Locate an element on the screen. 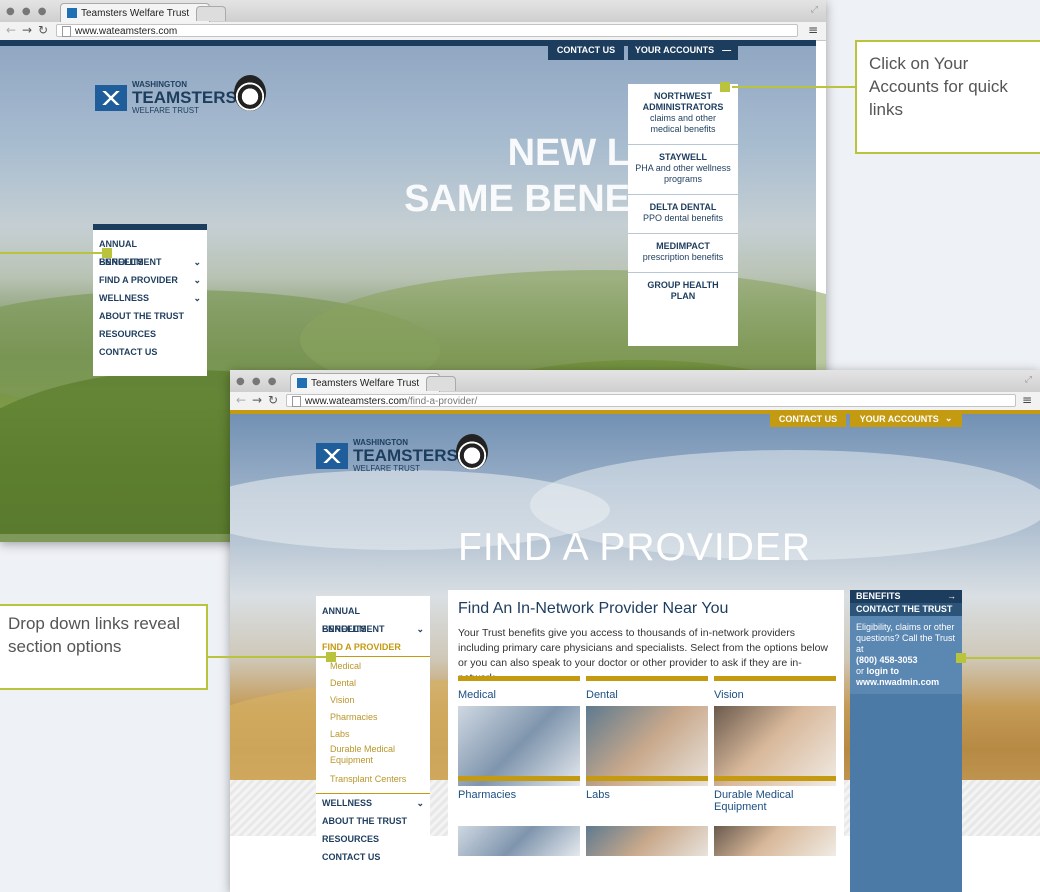  sidenav-item-label: Transplant Centers is located at coordinates (368, 779).